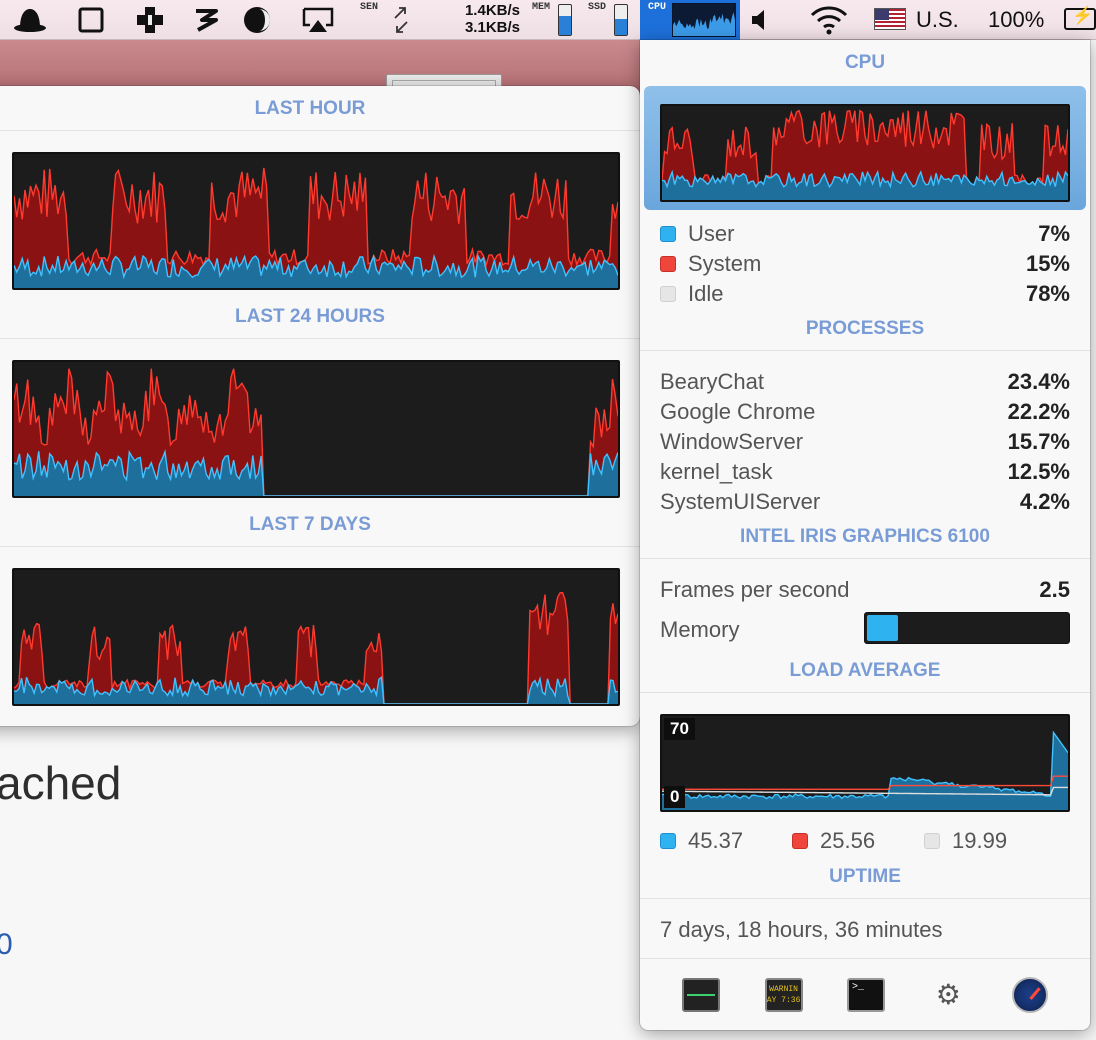 This screenshot has width=1096, height=1040. Describe the element at coordinates (316, 429) in the screenshot. I see `graph-last-24-hours` at that location.